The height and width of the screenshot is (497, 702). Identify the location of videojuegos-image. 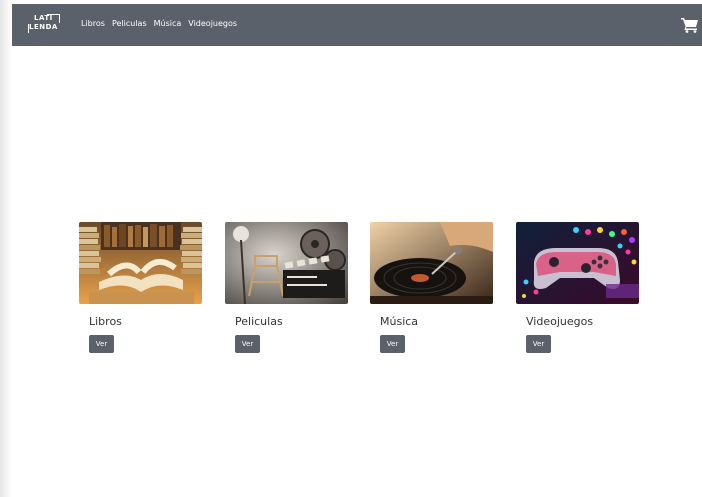
(577, 263).